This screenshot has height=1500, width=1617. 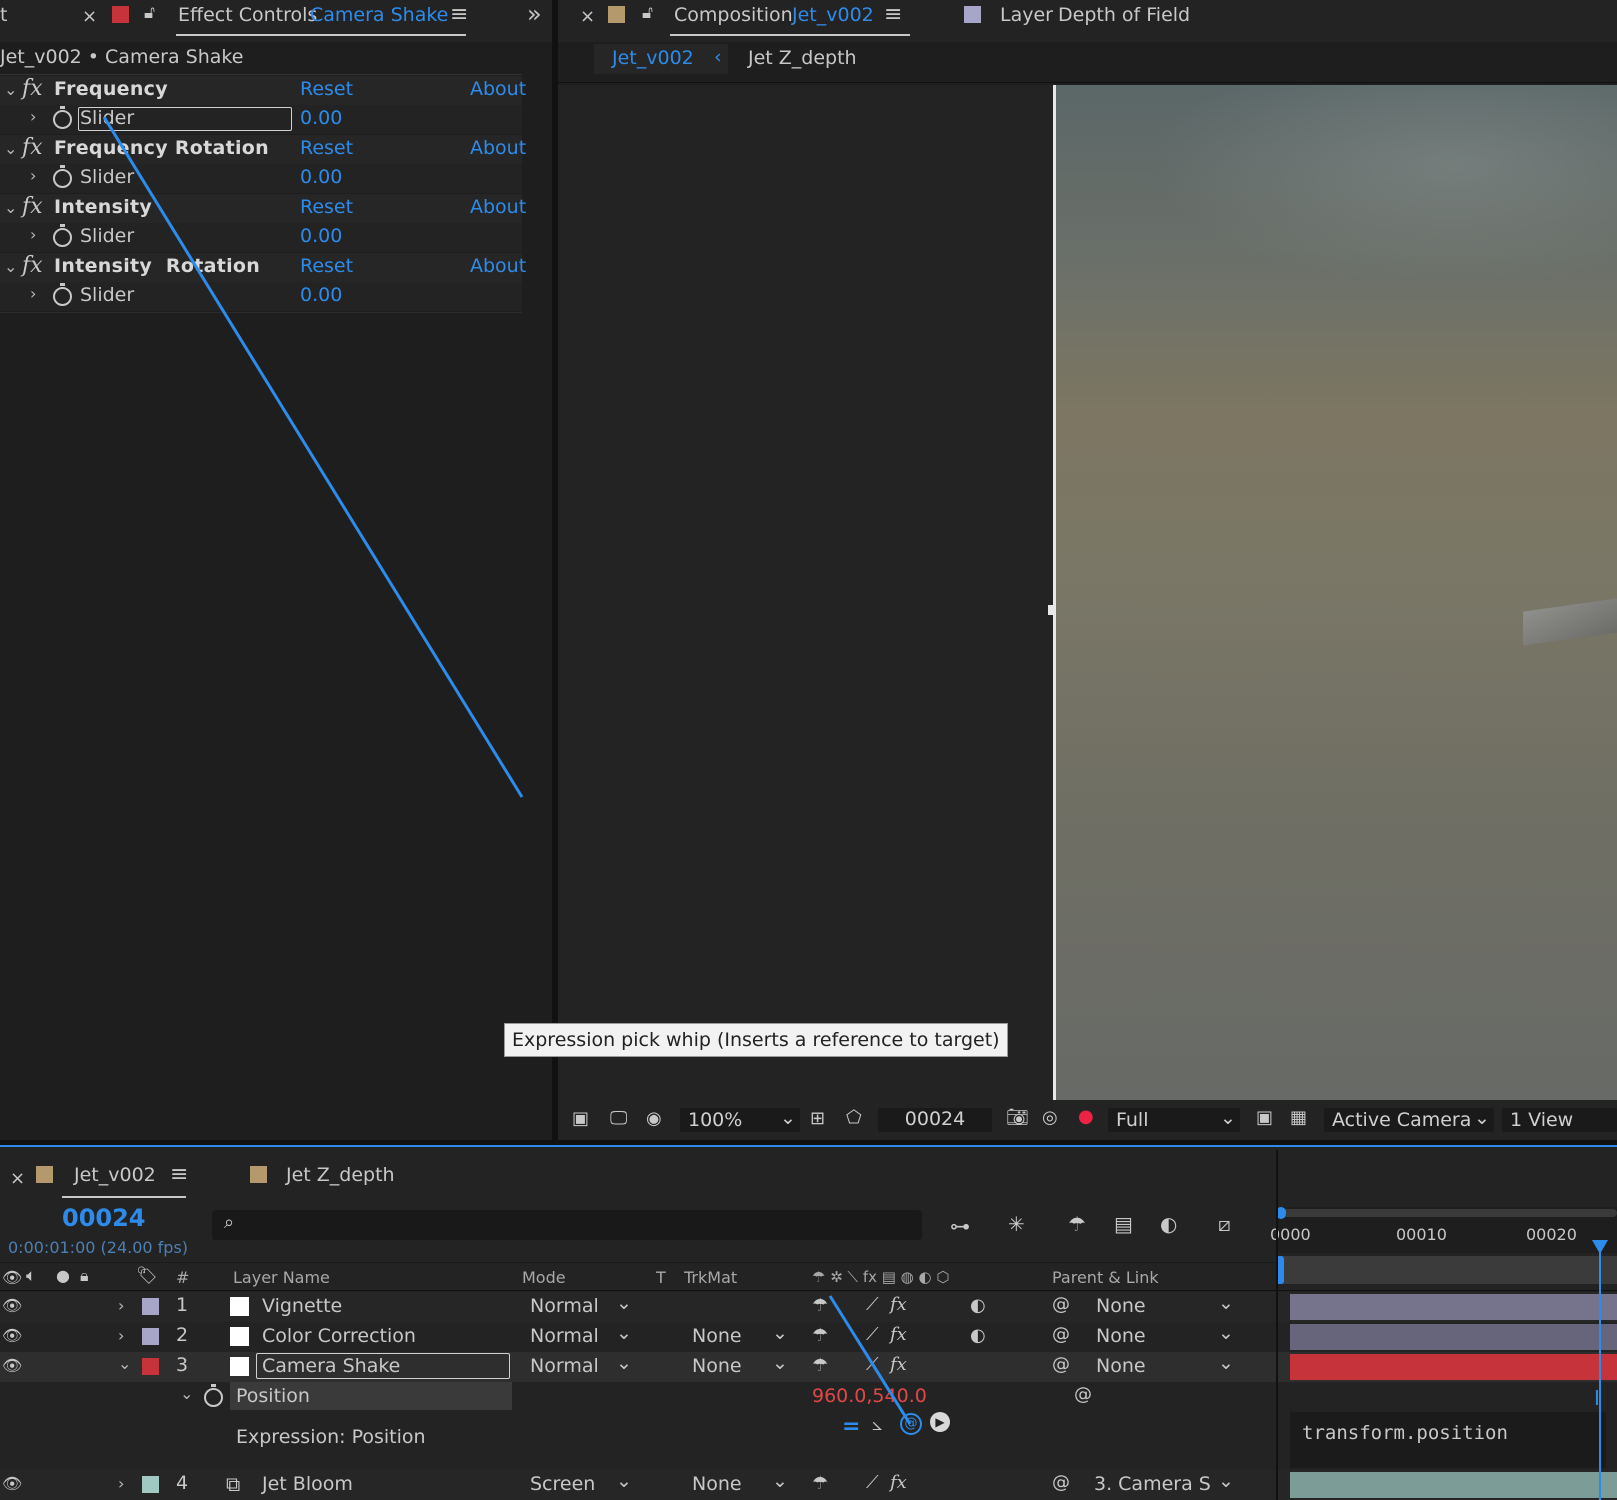 What do you see at coordinates (302, 1306) in the screenshot?
I see `layer-name: Vignette` at bounding box center [302, 1306].